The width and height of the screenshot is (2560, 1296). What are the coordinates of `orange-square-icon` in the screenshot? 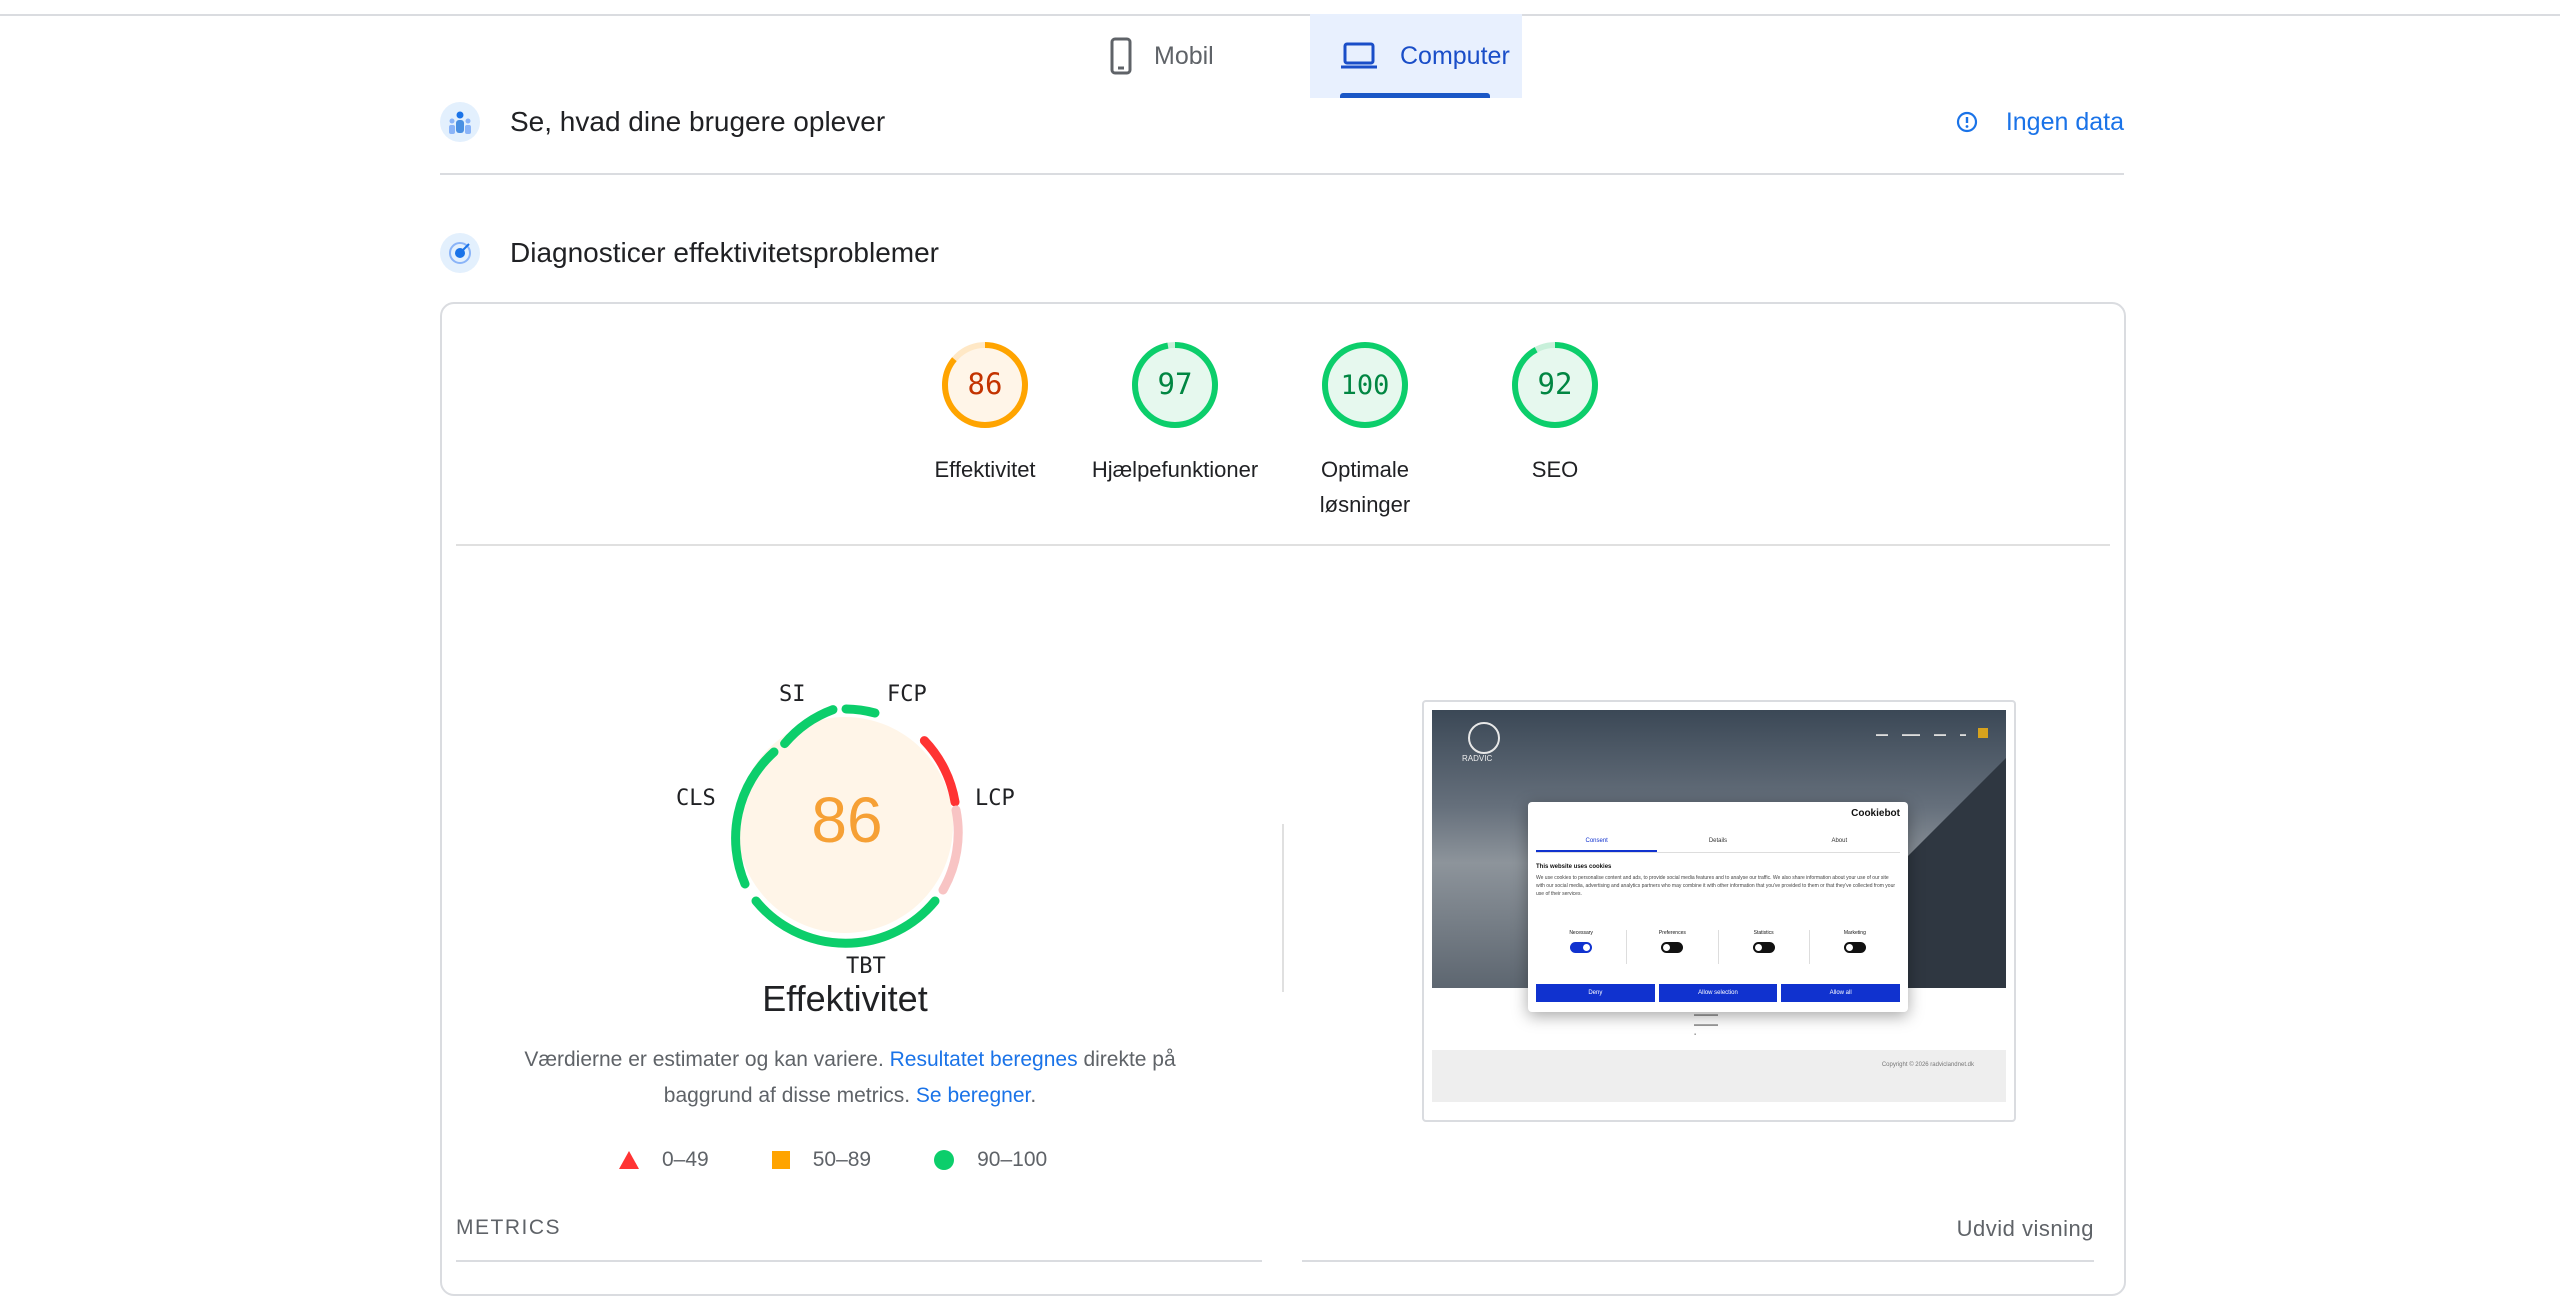 It's located at (781, 1160).